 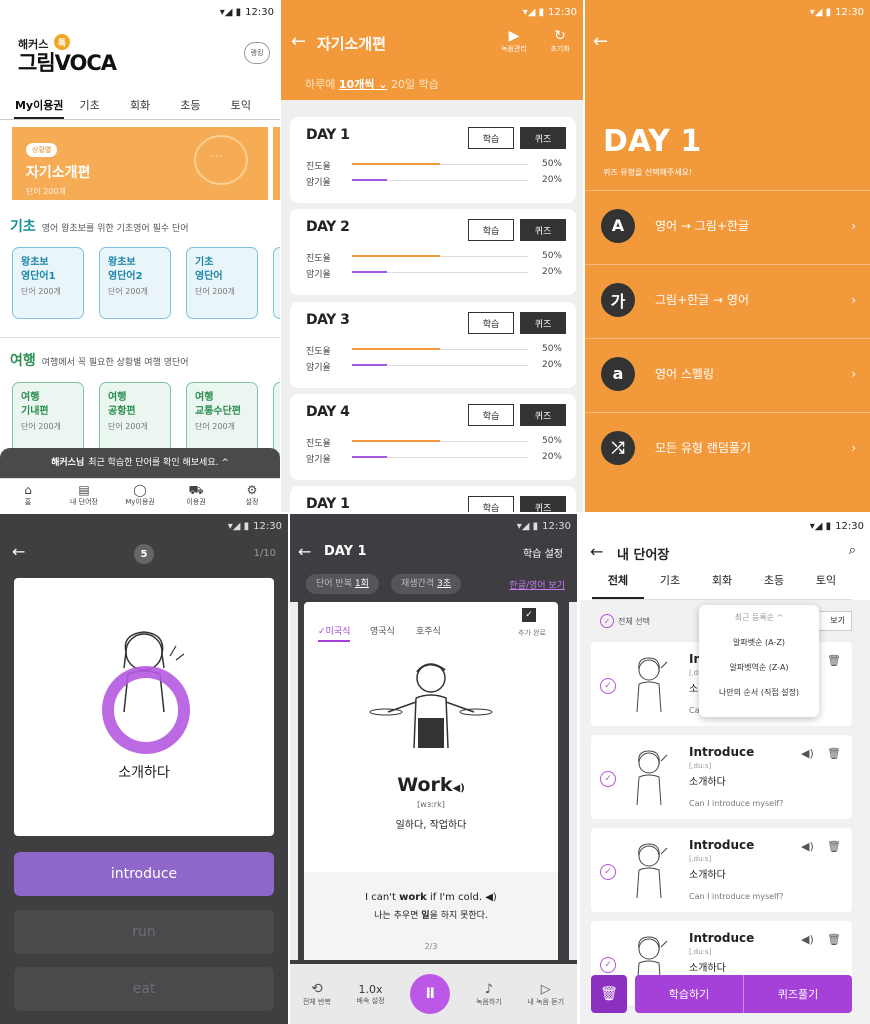 I want to click on speed-button: 1.0x 배속 설정, so click(x=371, y=994).